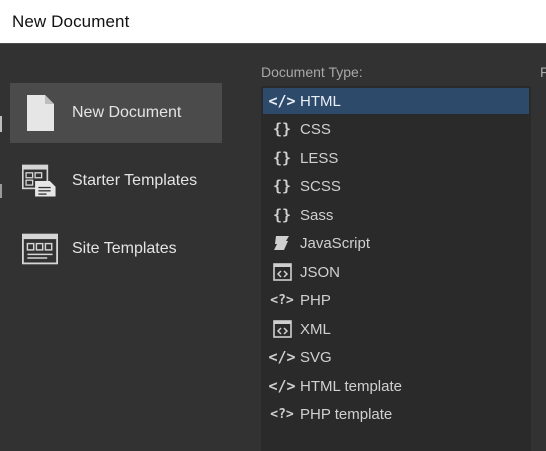  Describe the element at coordinates (320, 272) in the screenshot. I see `list-item-label: JSON` at that location.